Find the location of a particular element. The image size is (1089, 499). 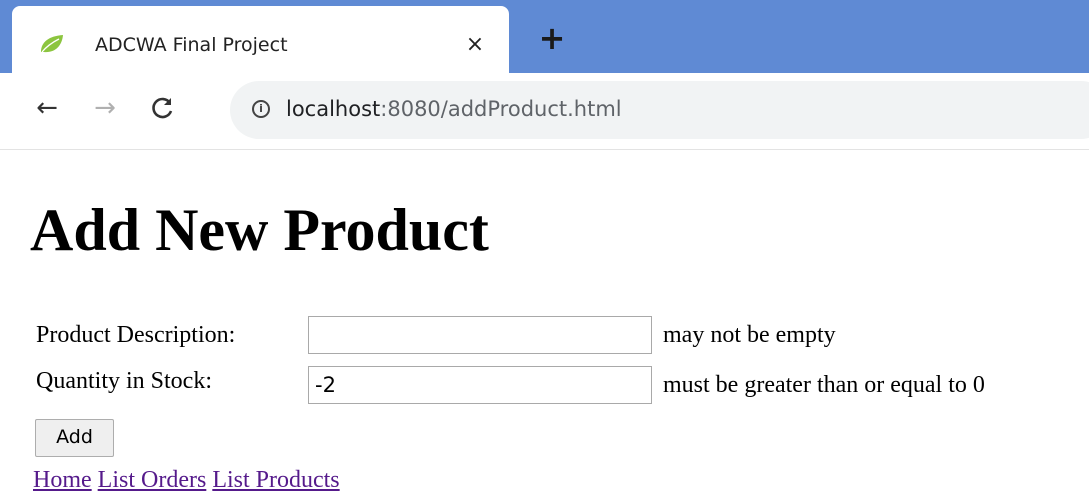

url-text: localhost:8080/addProduct.html is located at coordinates (454, 109).